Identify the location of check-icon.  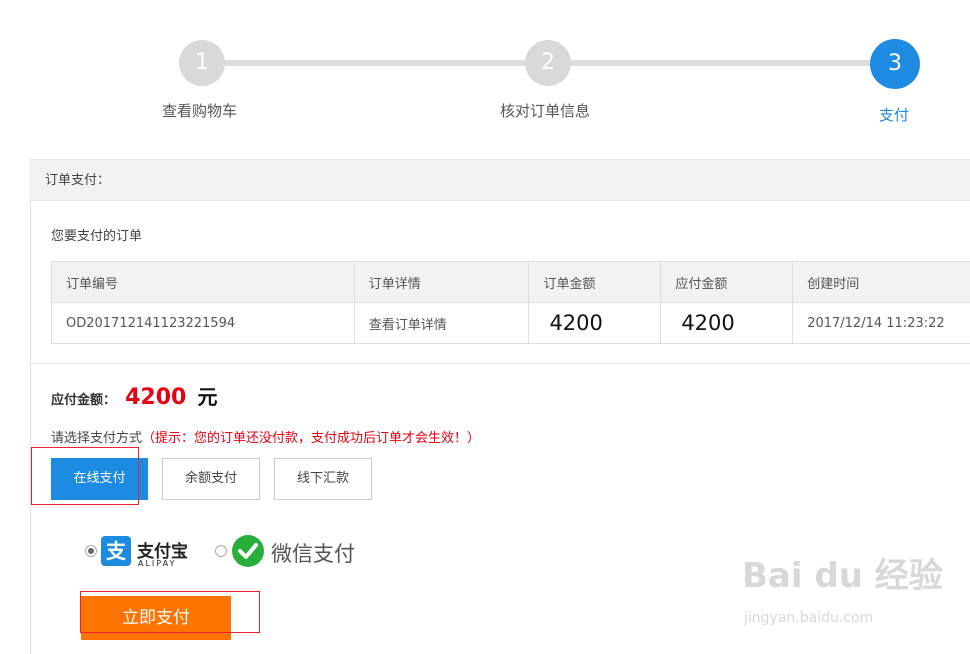
(248, 551).